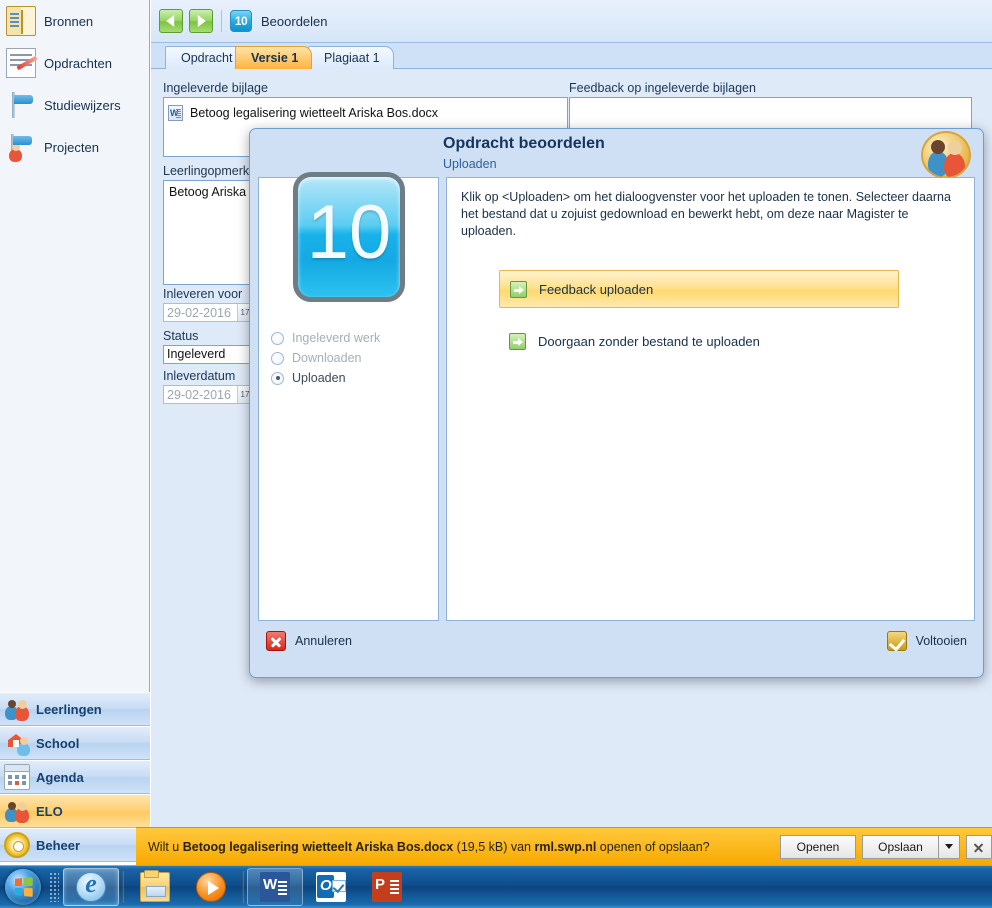 This screenshot has width=992, height=908. I want to click on signpost-person-icon, so click(21, 147).